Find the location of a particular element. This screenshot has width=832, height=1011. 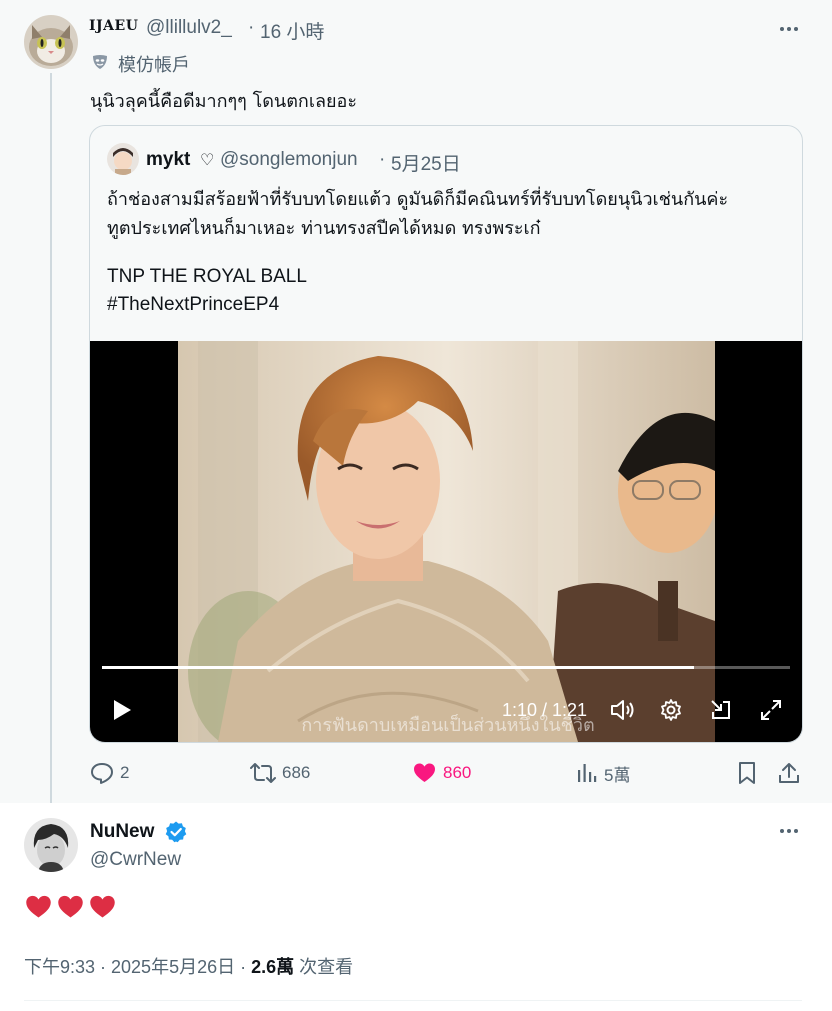

main-views-count: 2.6萬 is located at coordinates (273, 967).